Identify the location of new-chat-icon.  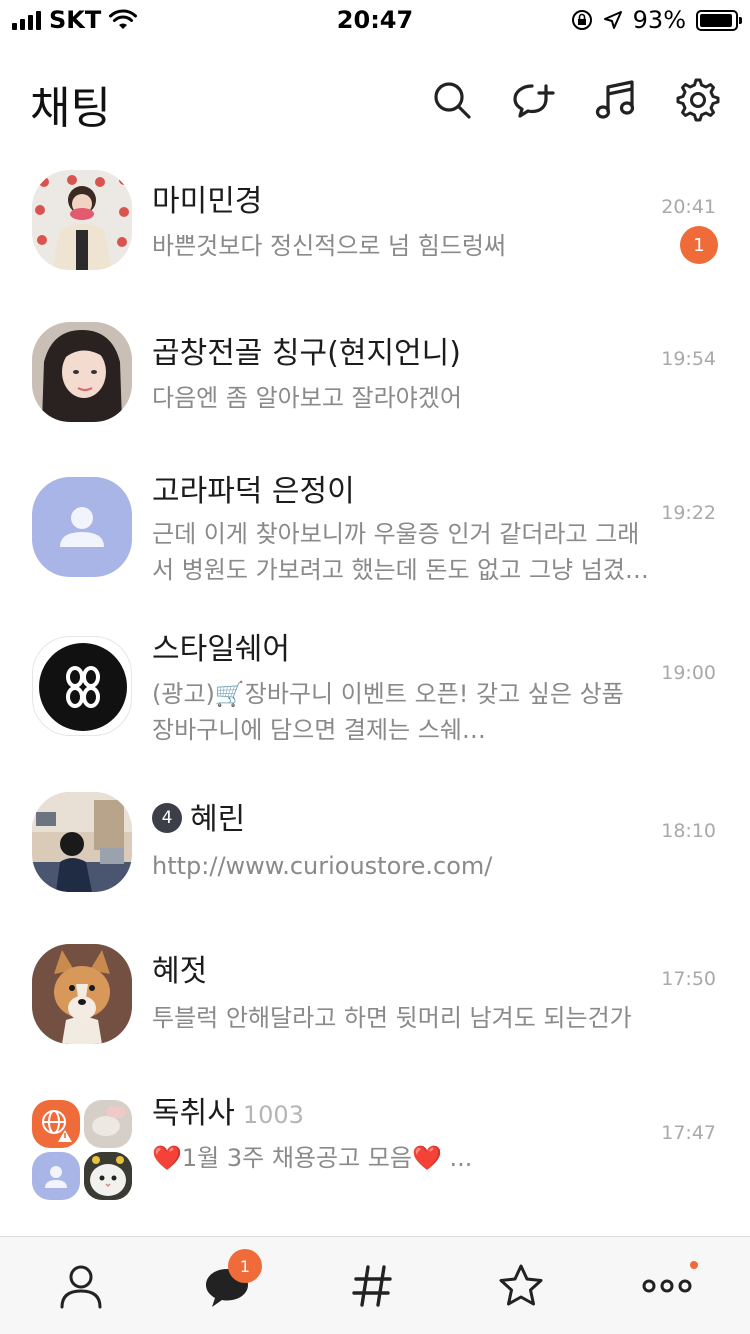
(534, 100).